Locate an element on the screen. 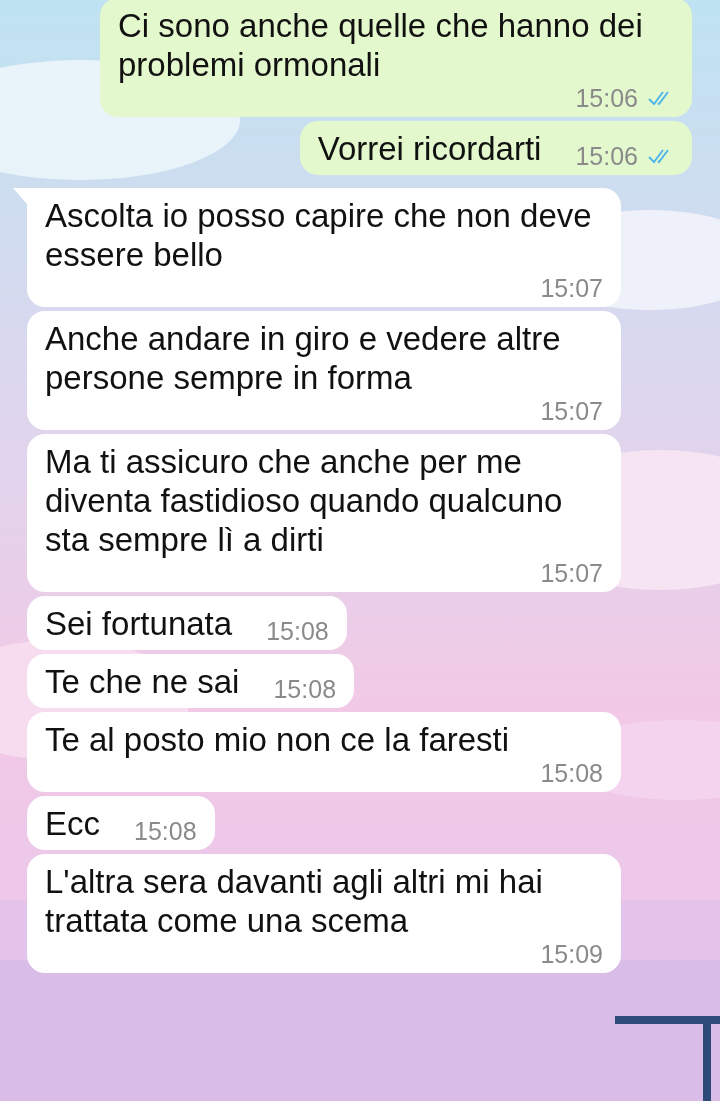 The height and width of the screenshot is (1101, 720). message-text: Ma ti assicuro che anche per me diventa fastidioso quando qualcuno sta sempre lì a dirti is located at coordinates (304, 500).